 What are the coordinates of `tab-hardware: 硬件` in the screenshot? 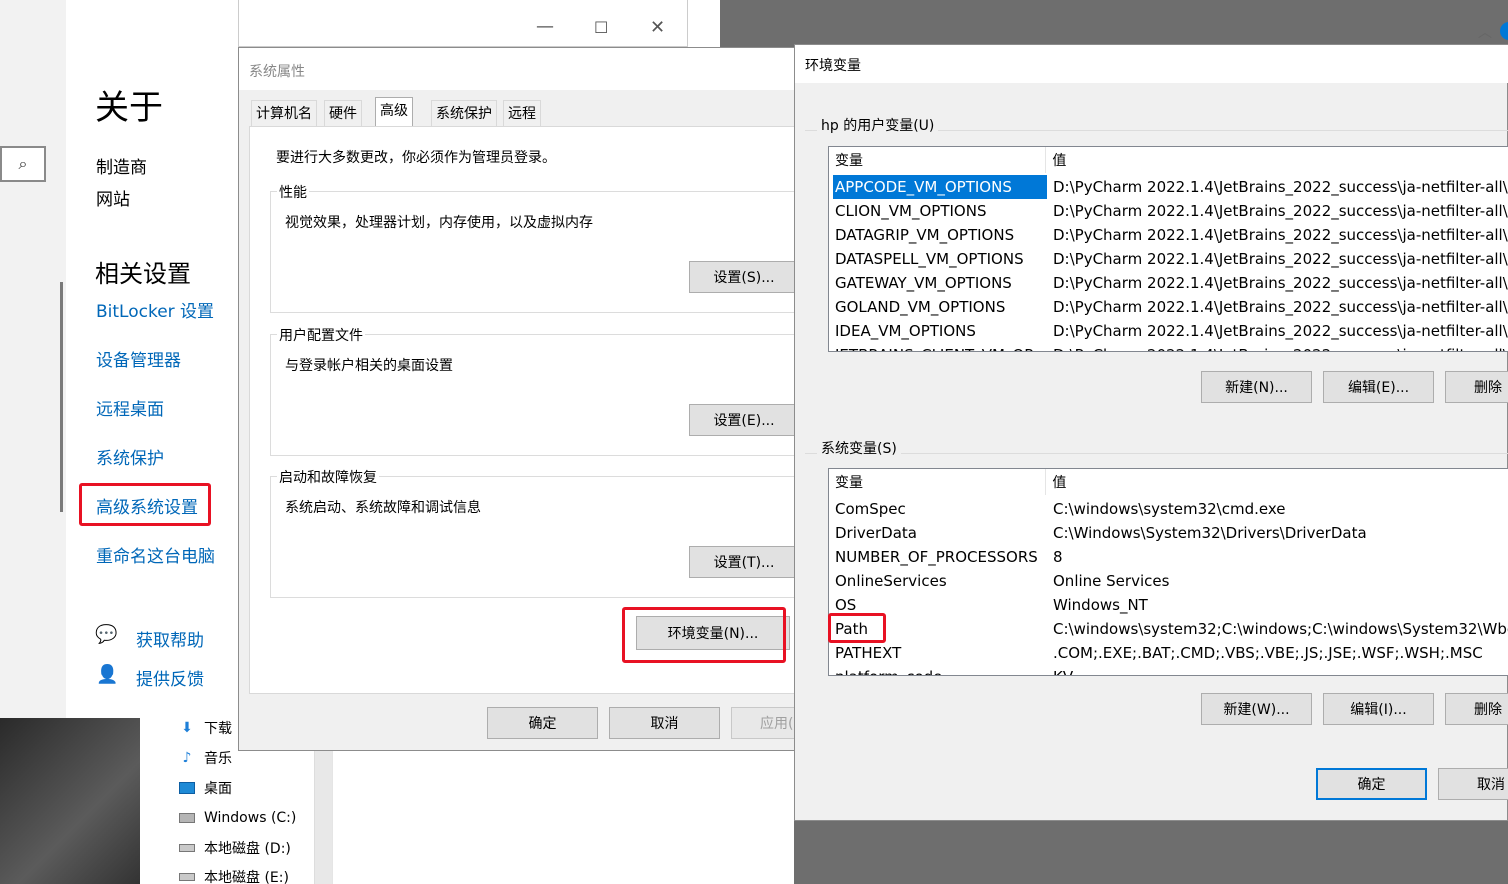 It's located at (343, 113).